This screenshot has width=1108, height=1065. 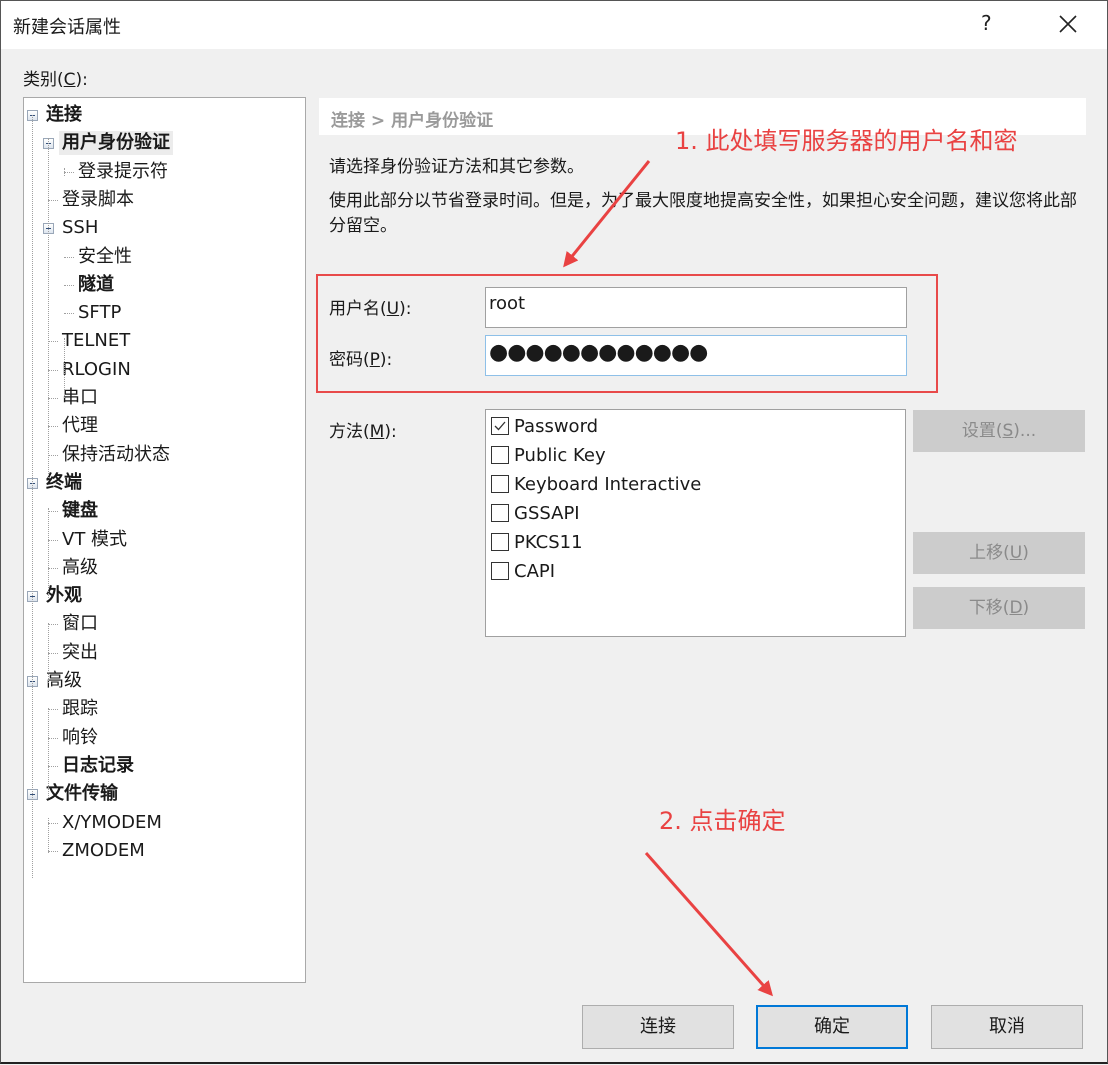 What do you see at coordinates (98, 200) in the screenshot?
I see `tree-item: 登录脚本` at bounding box center [98, 200].